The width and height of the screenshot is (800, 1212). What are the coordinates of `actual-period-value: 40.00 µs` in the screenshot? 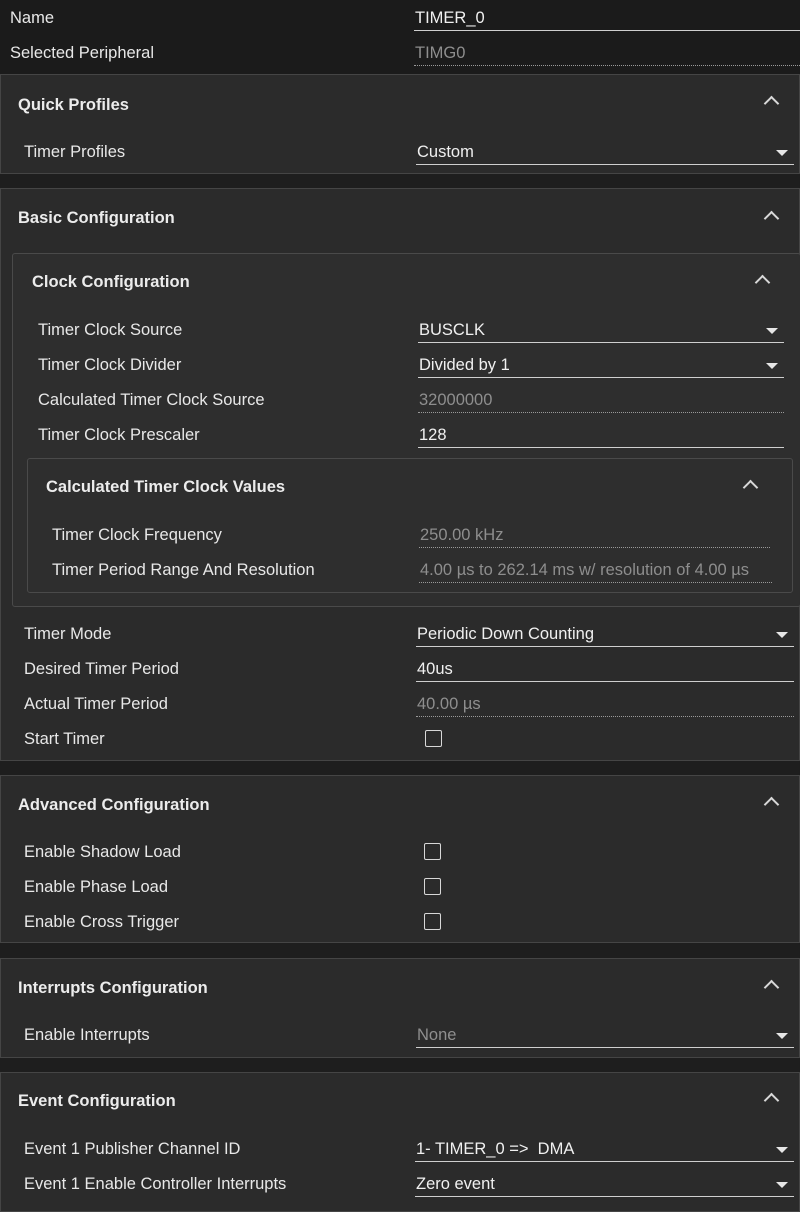 It's located at (605, 704).